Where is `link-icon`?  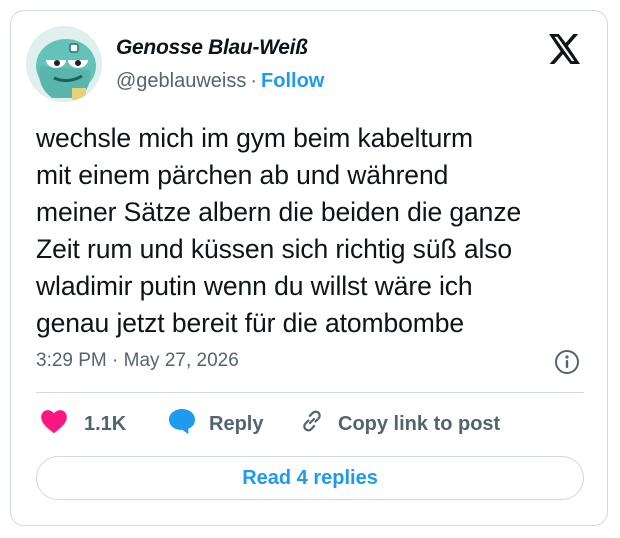
link-icon is located at coordinates (312, 424).